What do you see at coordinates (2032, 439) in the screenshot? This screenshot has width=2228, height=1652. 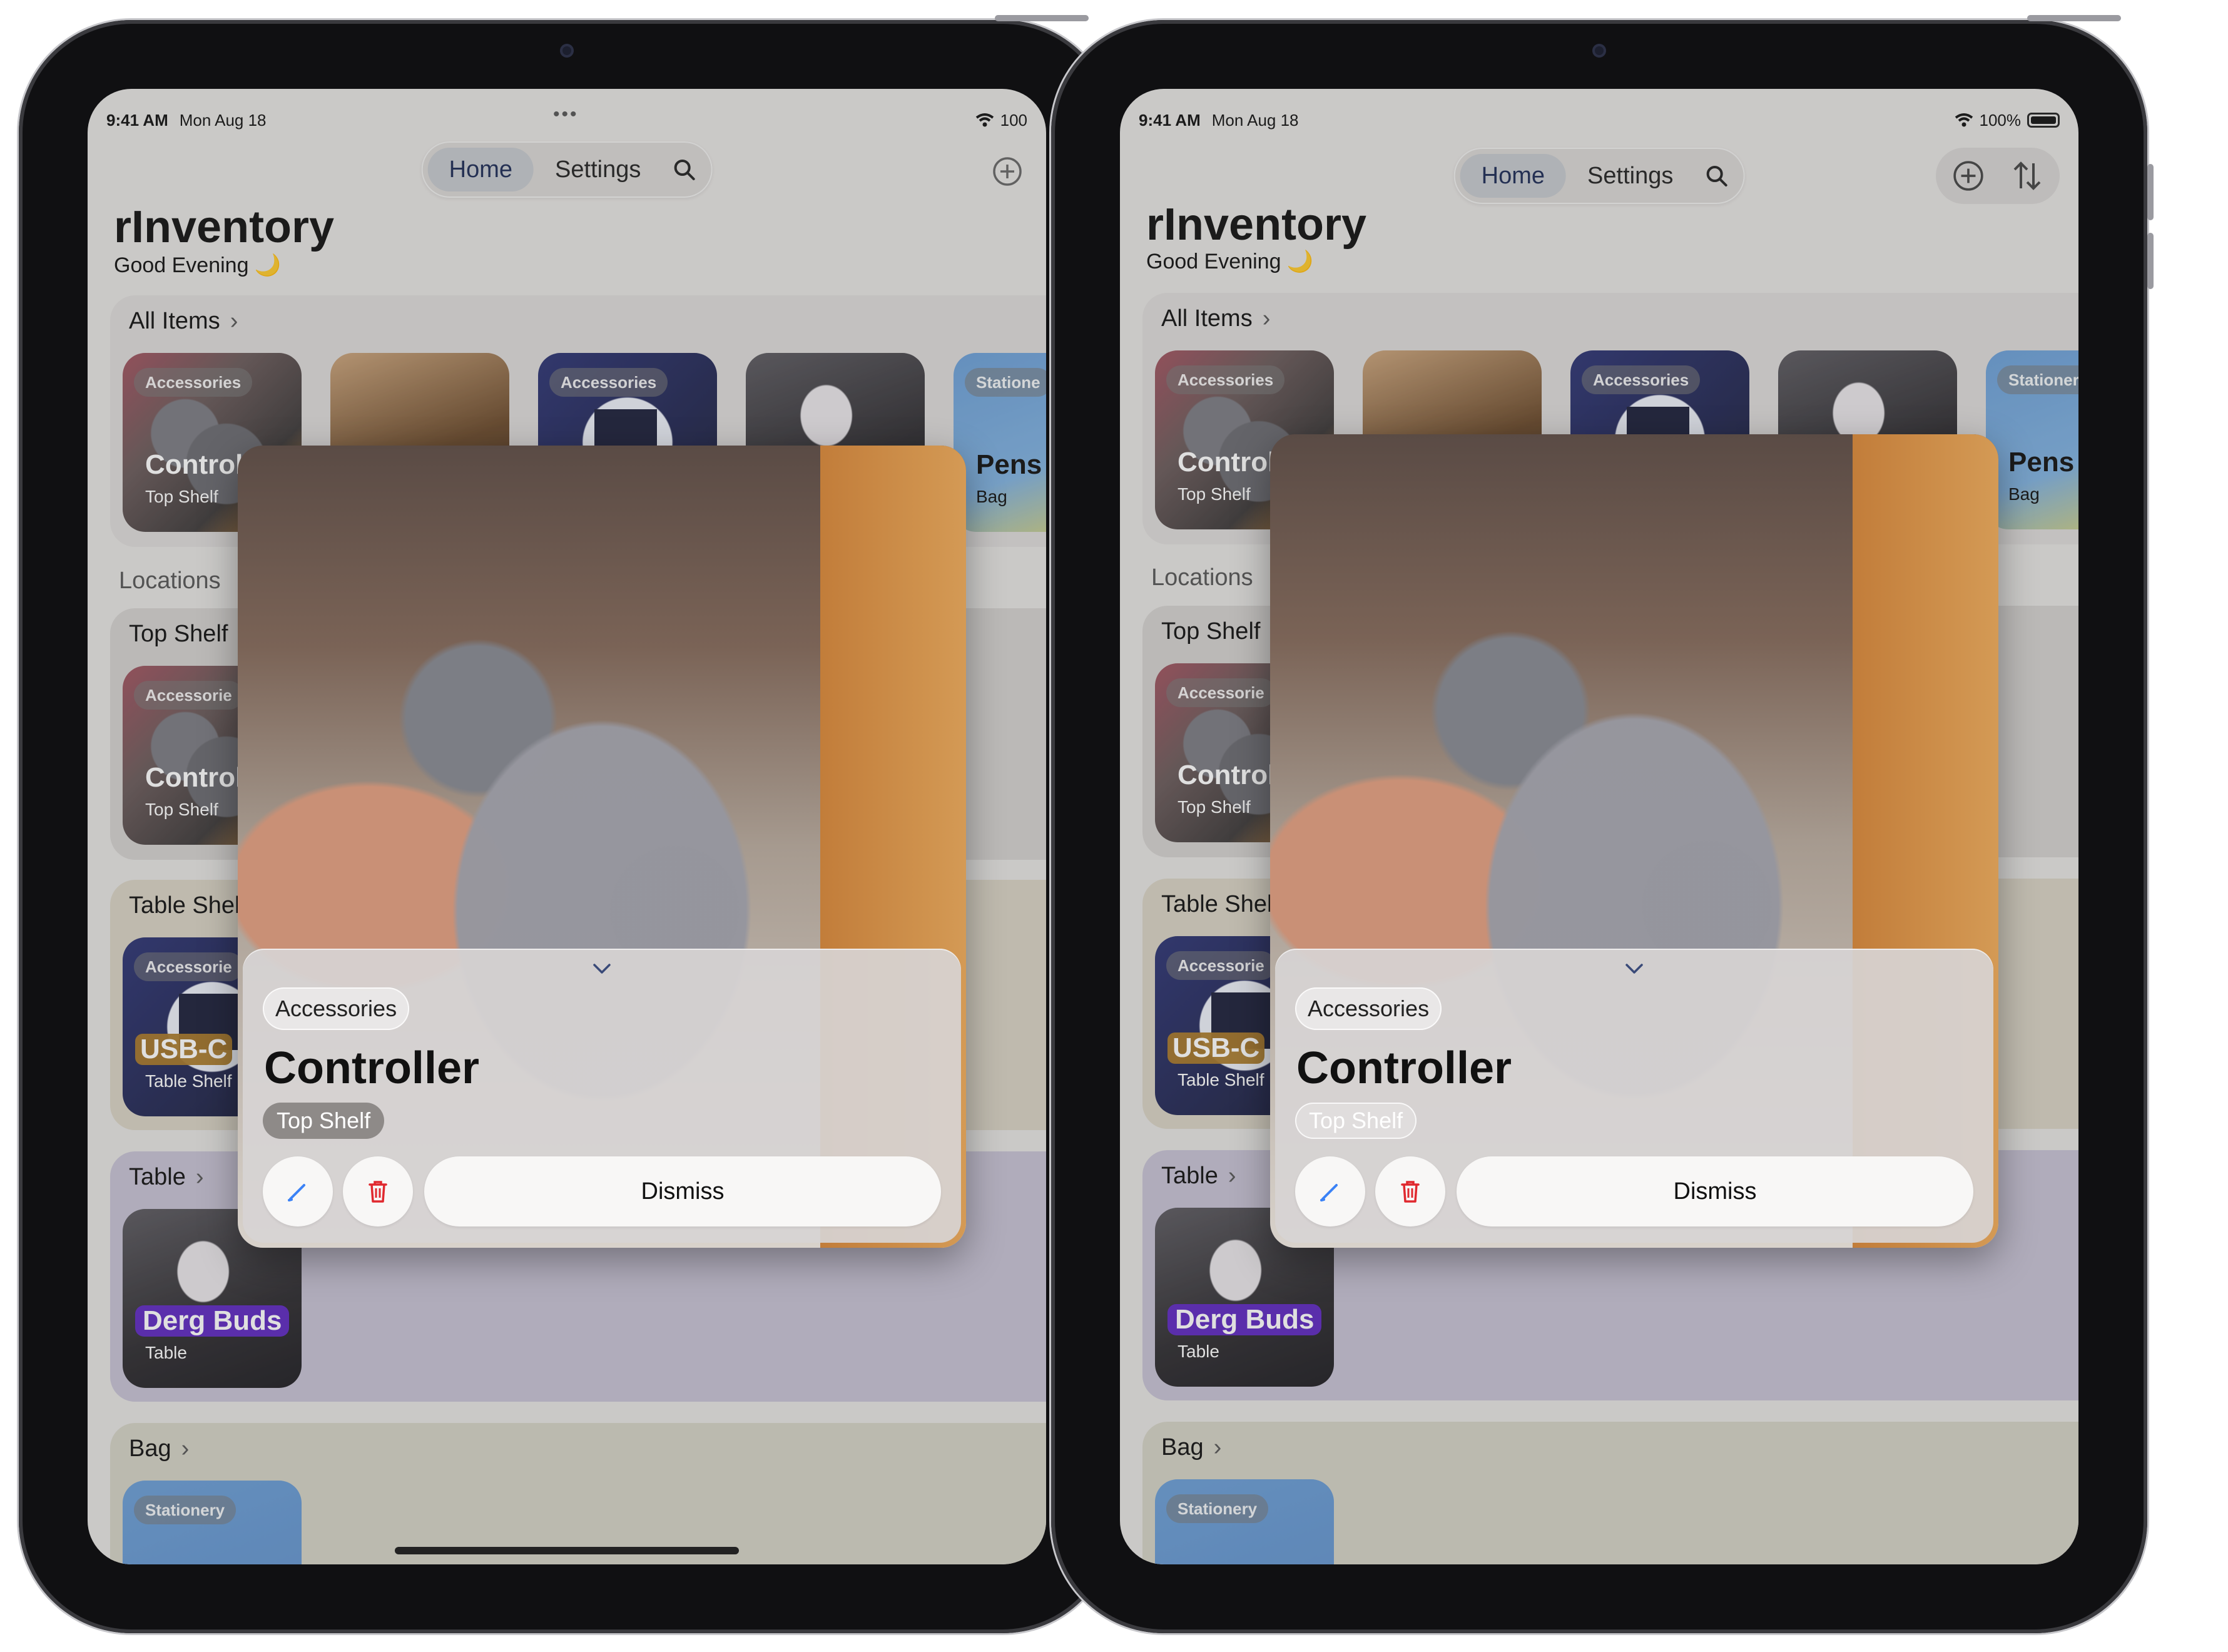 I see `item-card-pens: Stationery Pens & P... Bag` at bounding box center [2032, 439].